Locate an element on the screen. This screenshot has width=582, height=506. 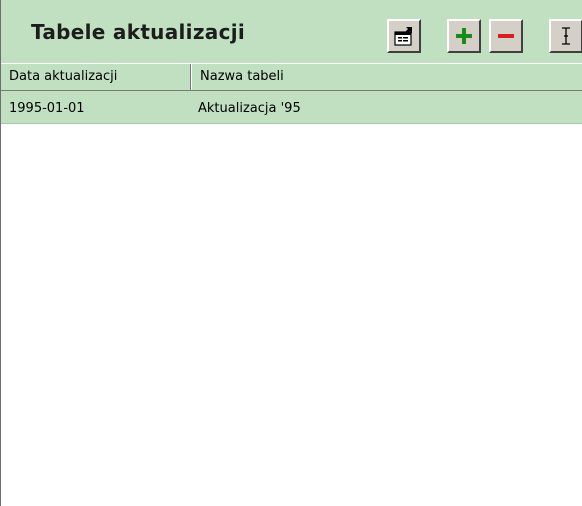
column-header-date: Data aktualizacji is located at coordinates (96, 77).